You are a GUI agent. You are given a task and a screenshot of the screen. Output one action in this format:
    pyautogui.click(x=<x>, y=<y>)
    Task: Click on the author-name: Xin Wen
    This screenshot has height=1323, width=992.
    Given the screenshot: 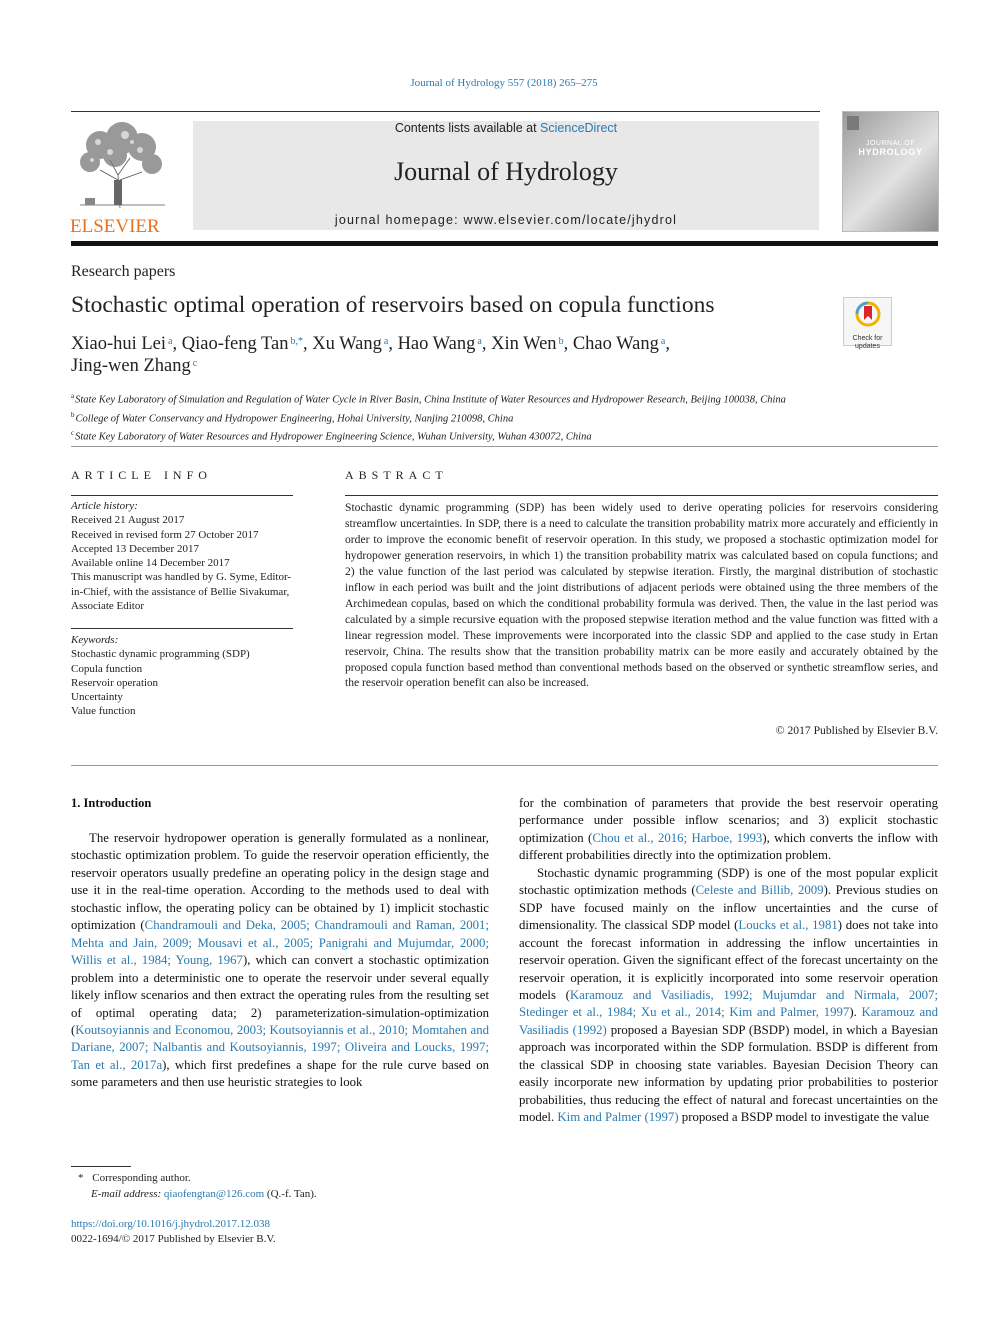 What is the action you would take?
    pyautogui.click(x=523, y=344)
    